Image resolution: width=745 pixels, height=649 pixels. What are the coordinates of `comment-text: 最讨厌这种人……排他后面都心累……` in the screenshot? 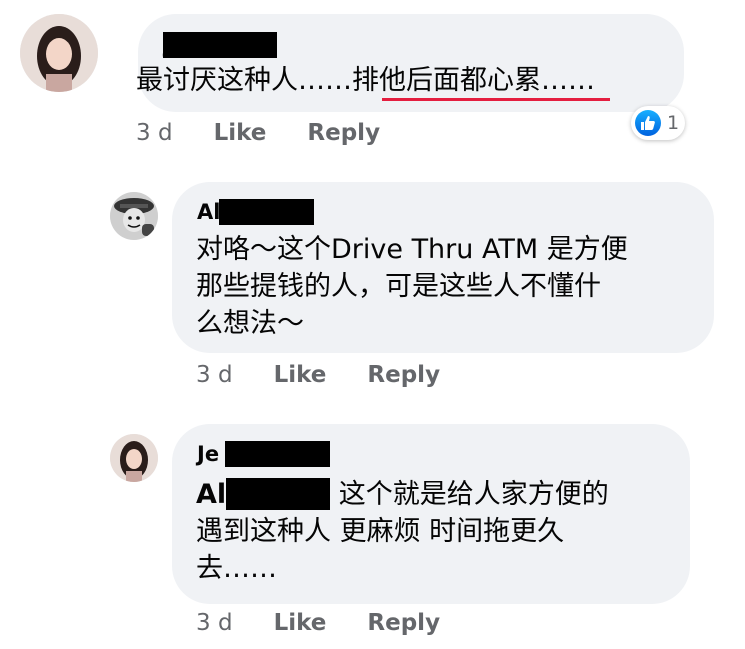 It's located at (365, 80).